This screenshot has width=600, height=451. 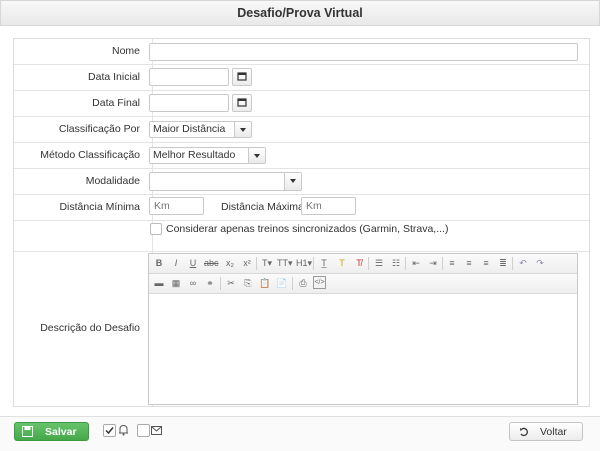 I want to click on back-label: Voltar, so click(x=553, y=432).